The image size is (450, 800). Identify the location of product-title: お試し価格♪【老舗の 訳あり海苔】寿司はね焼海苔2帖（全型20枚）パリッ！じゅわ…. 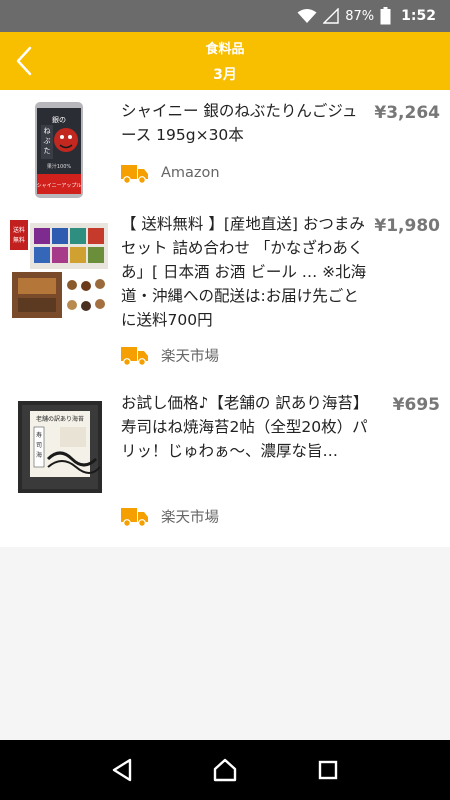
(246, 427).